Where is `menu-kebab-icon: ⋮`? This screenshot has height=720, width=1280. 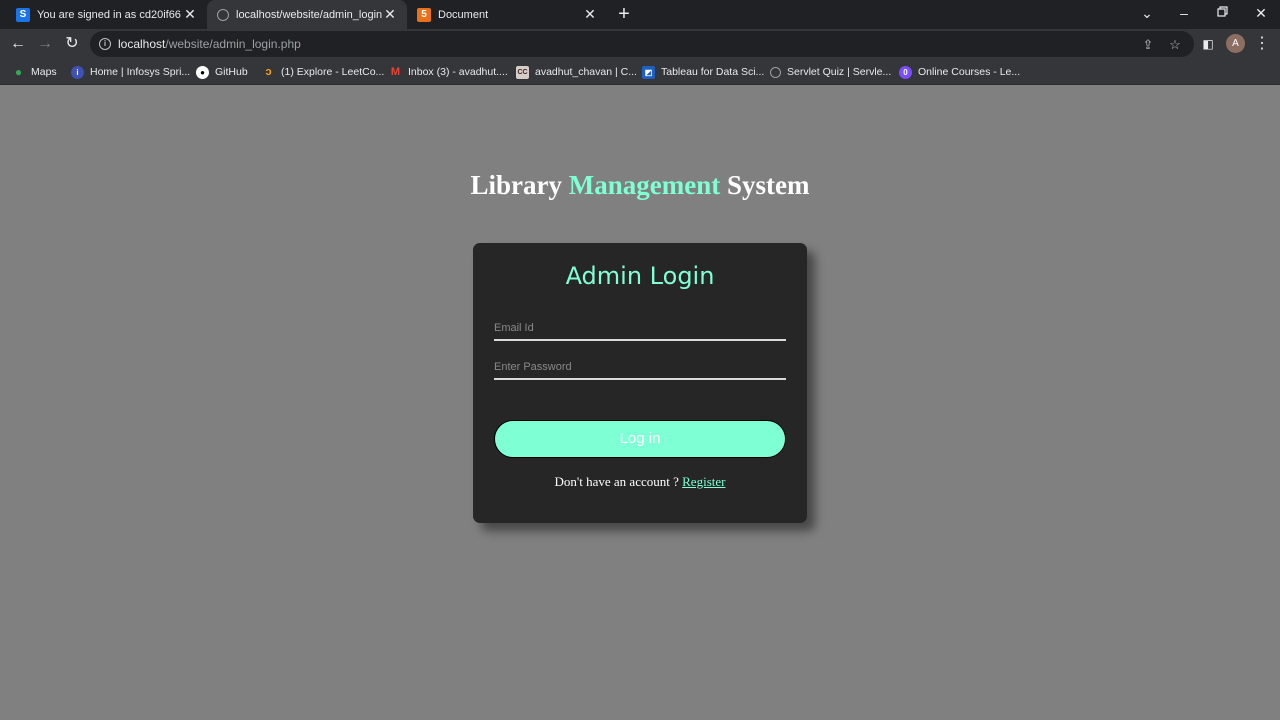
menu-kebab-icon: ⋮ is located at coordinates (1262, 44).